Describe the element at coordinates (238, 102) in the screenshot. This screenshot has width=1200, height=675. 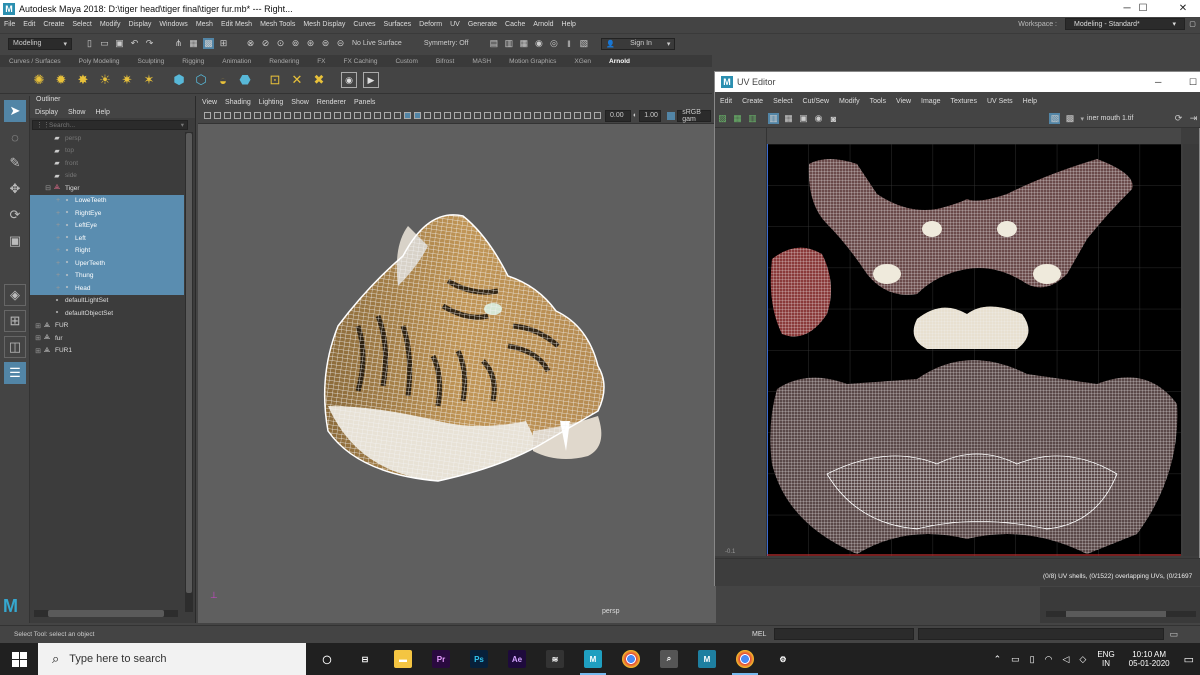
I see `viewport-menu-shading: Shading` at that location.